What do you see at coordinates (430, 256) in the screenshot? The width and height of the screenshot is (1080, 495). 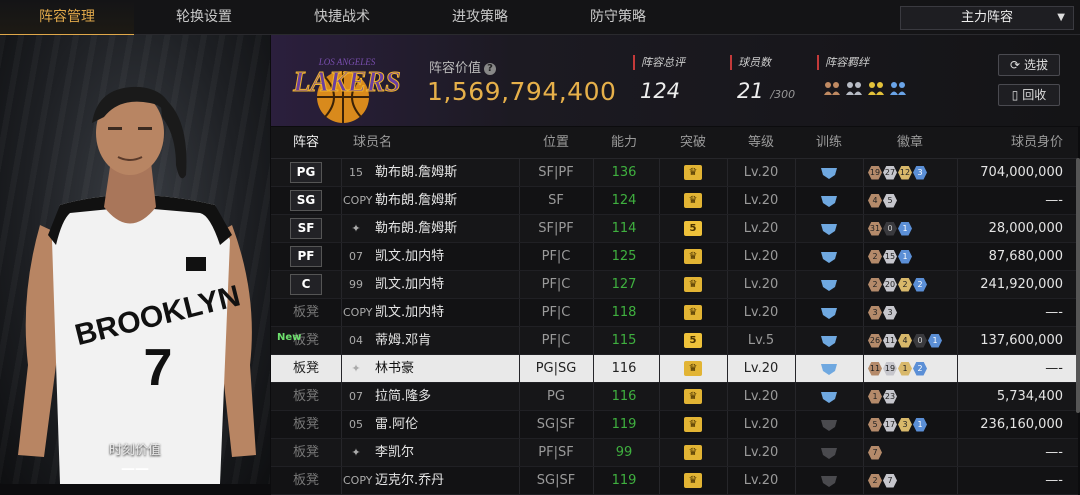 I see `player-name-cell: 07 凯文.加内特` at bounding box center [430, 256].